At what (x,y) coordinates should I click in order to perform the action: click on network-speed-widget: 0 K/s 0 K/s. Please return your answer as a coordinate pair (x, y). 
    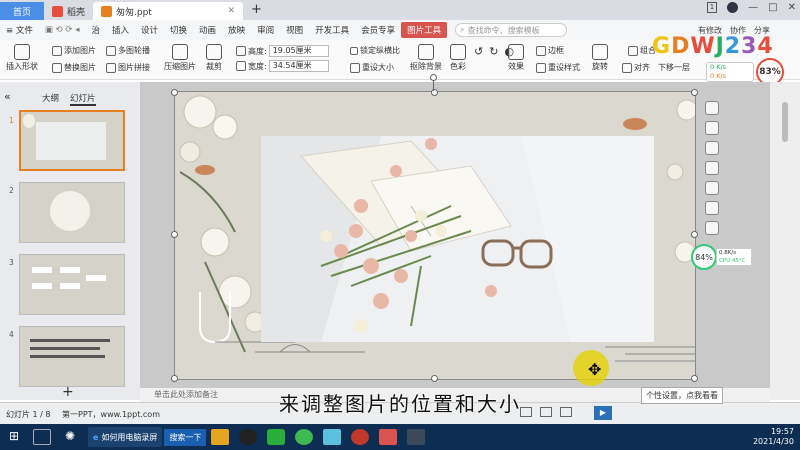
    Looking at the image, I should click on (730, 72).